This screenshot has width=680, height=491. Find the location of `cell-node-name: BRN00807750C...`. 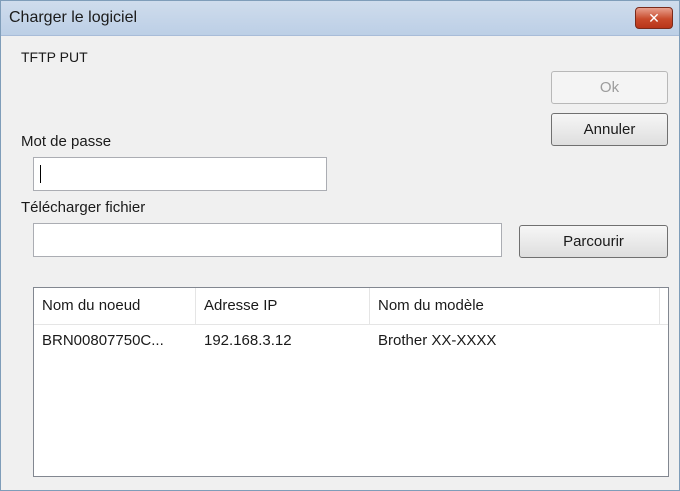

cell-node-name: BRN00807750C... is located at coordinates (103, 340).